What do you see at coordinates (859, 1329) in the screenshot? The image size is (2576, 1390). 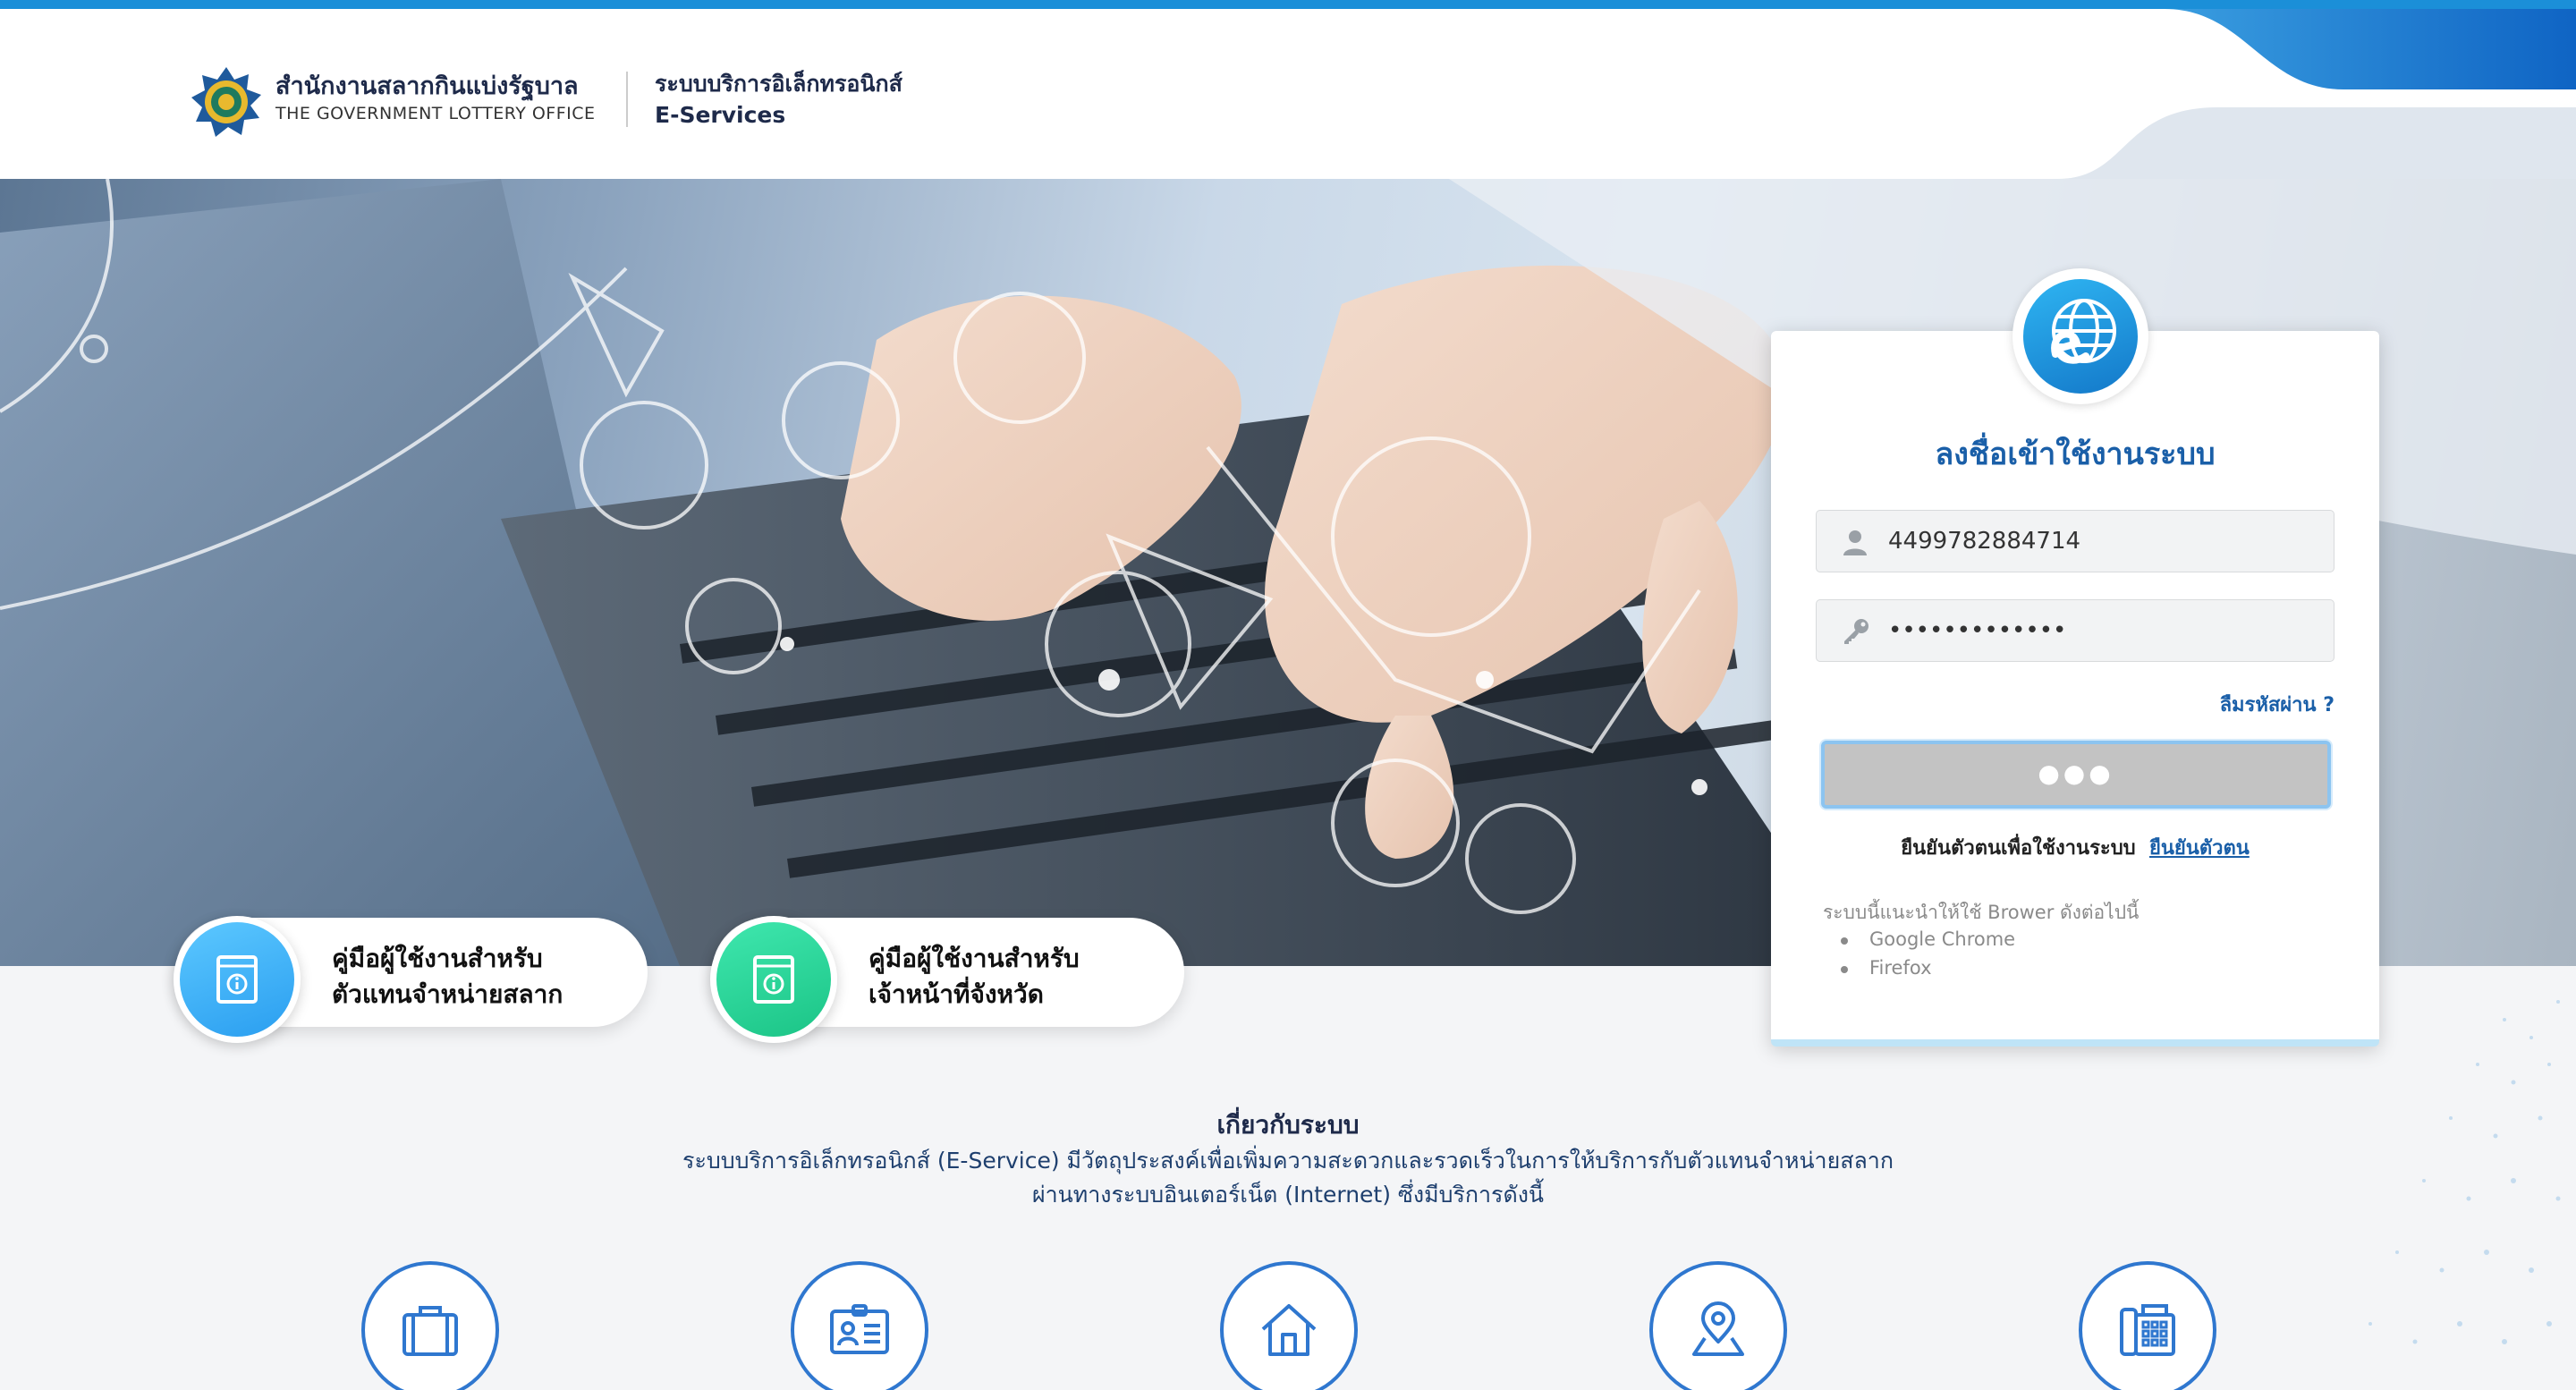 I see `id-card-icon` at bounding box center [859, 1329].